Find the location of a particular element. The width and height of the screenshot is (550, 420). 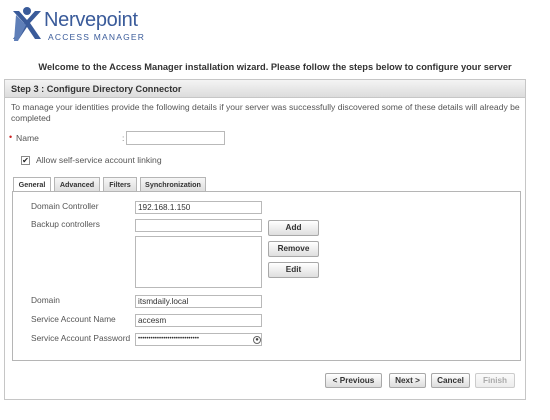

previous-button: < Previous is located at coordinates (353, 380).